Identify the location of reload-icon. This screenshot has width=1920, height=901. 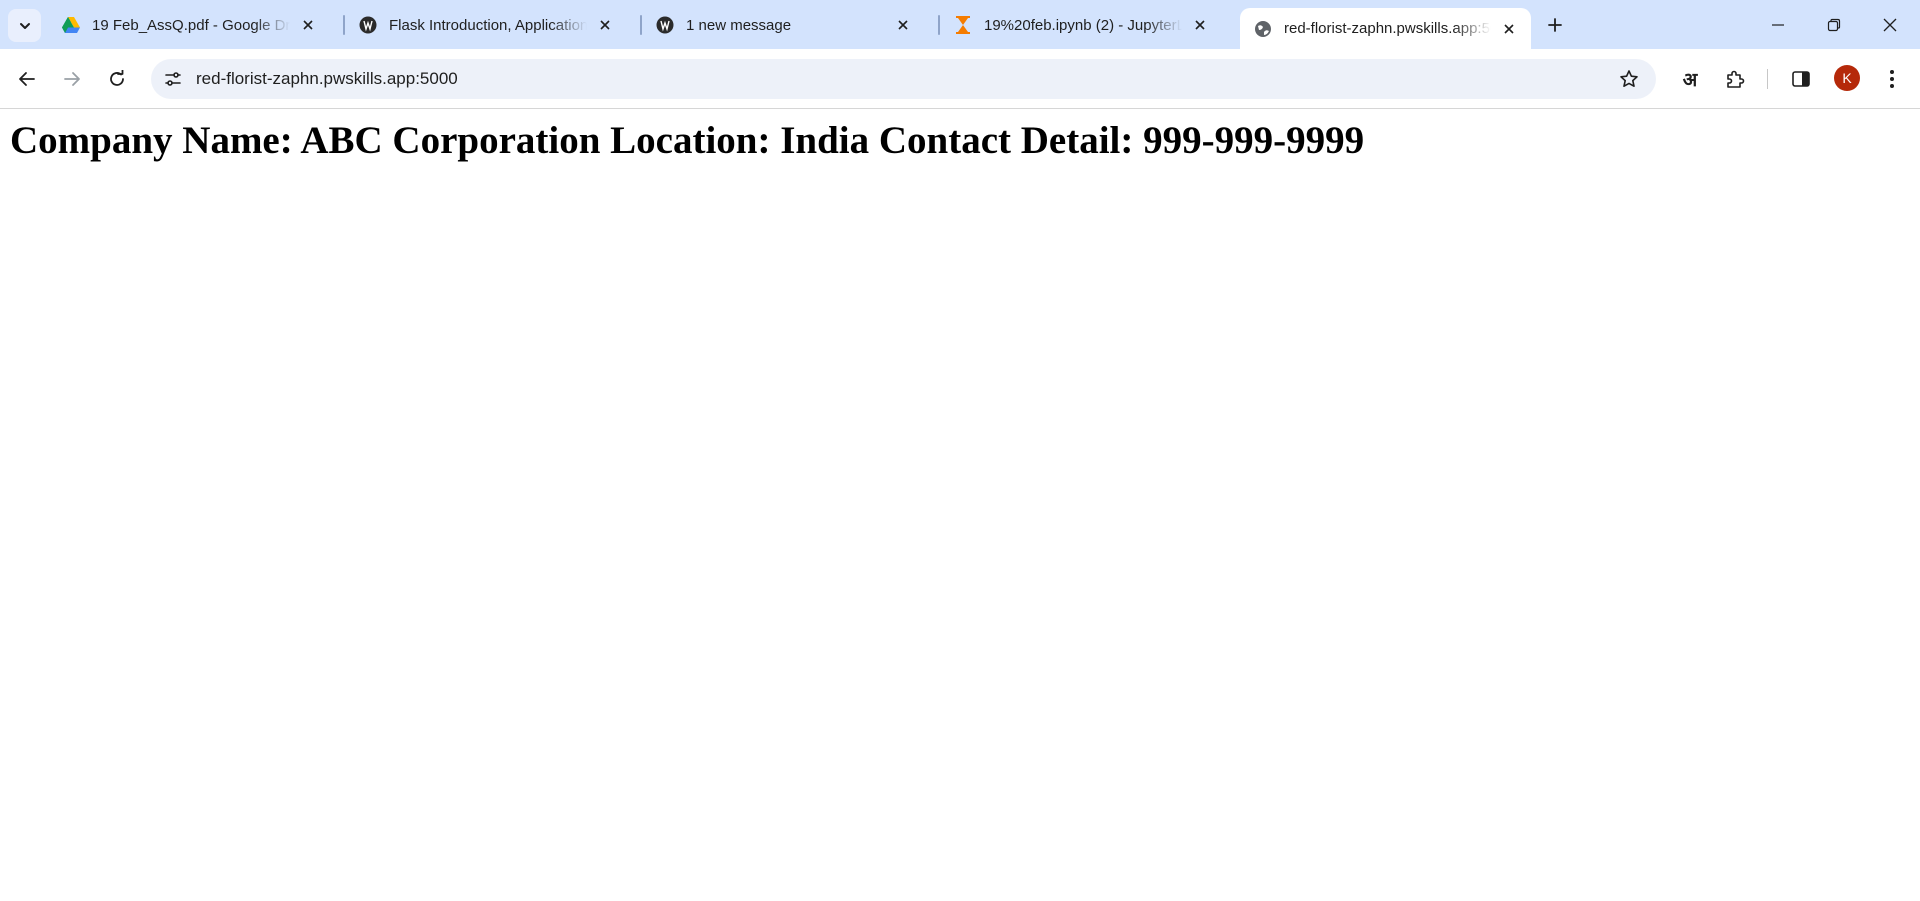
(117, 78).